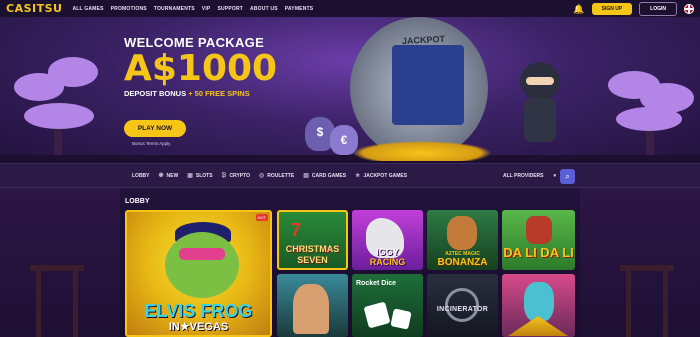 The image size is (700, 337). What do you see at coordinates (344, 140) in the screenshot?
I see `money-bag-euro: €` at bounding box center [344, 140].